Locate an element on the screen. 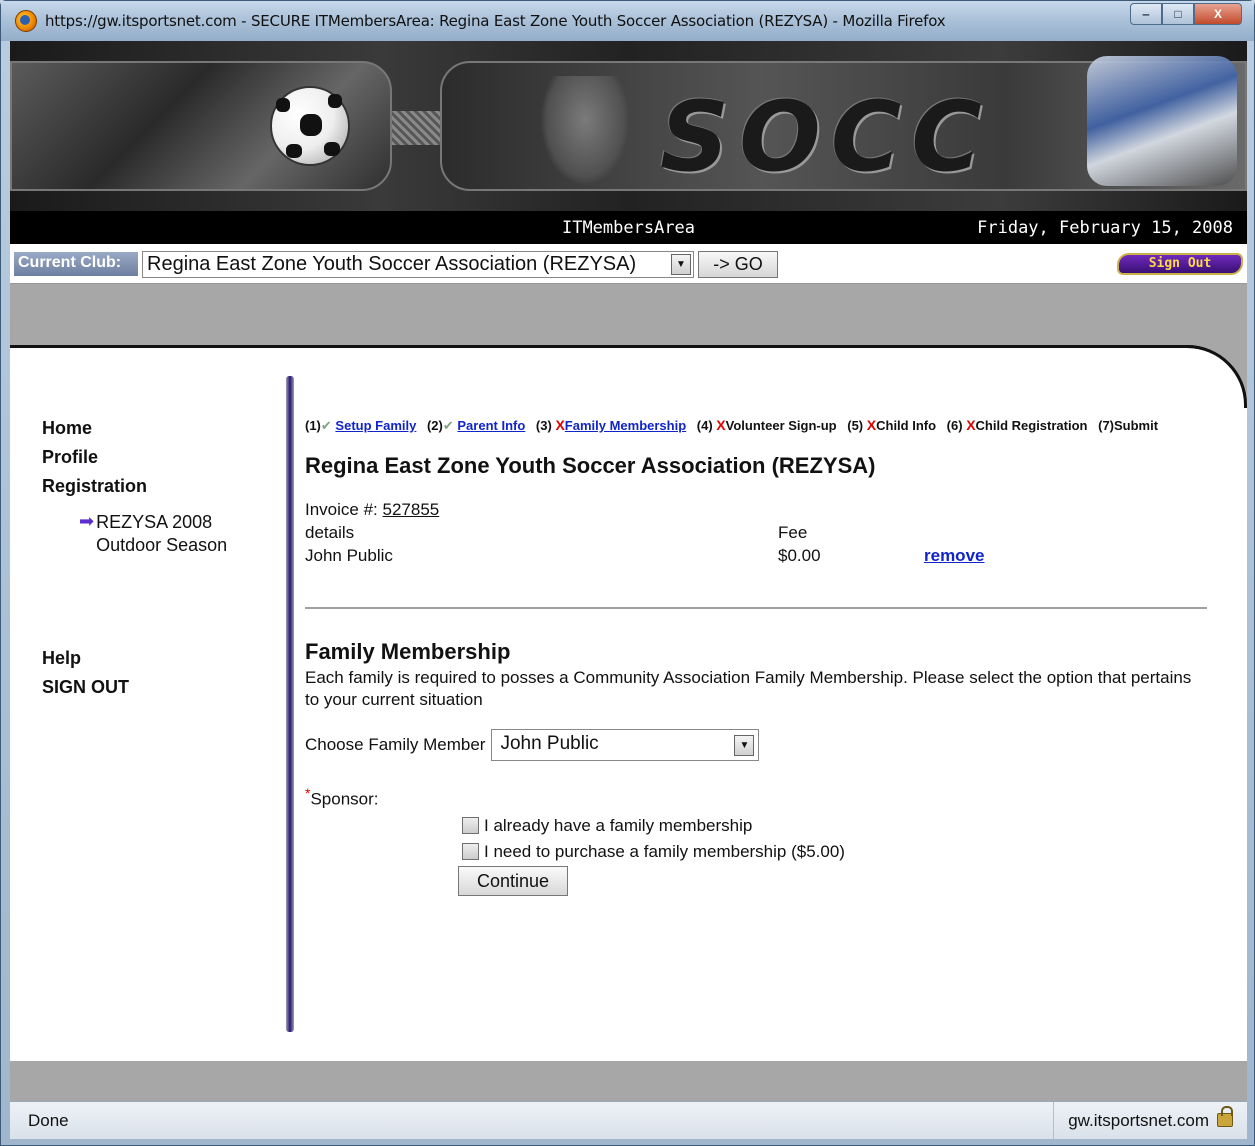  sponsor-label: Sponsor: is located at coordinates (344, 799).